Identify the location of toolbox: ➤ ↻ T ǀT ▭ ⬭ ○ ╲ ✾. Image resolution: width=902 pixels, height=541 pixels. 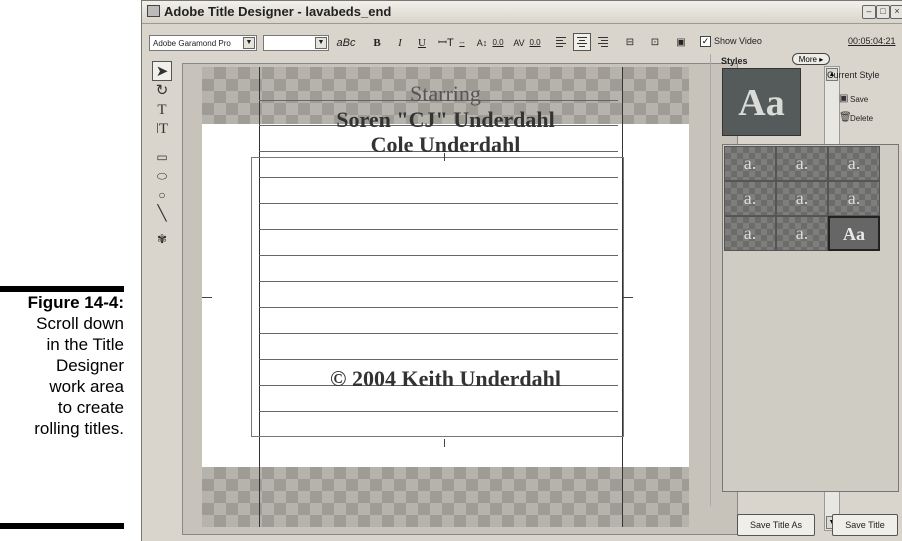
(162, 161).